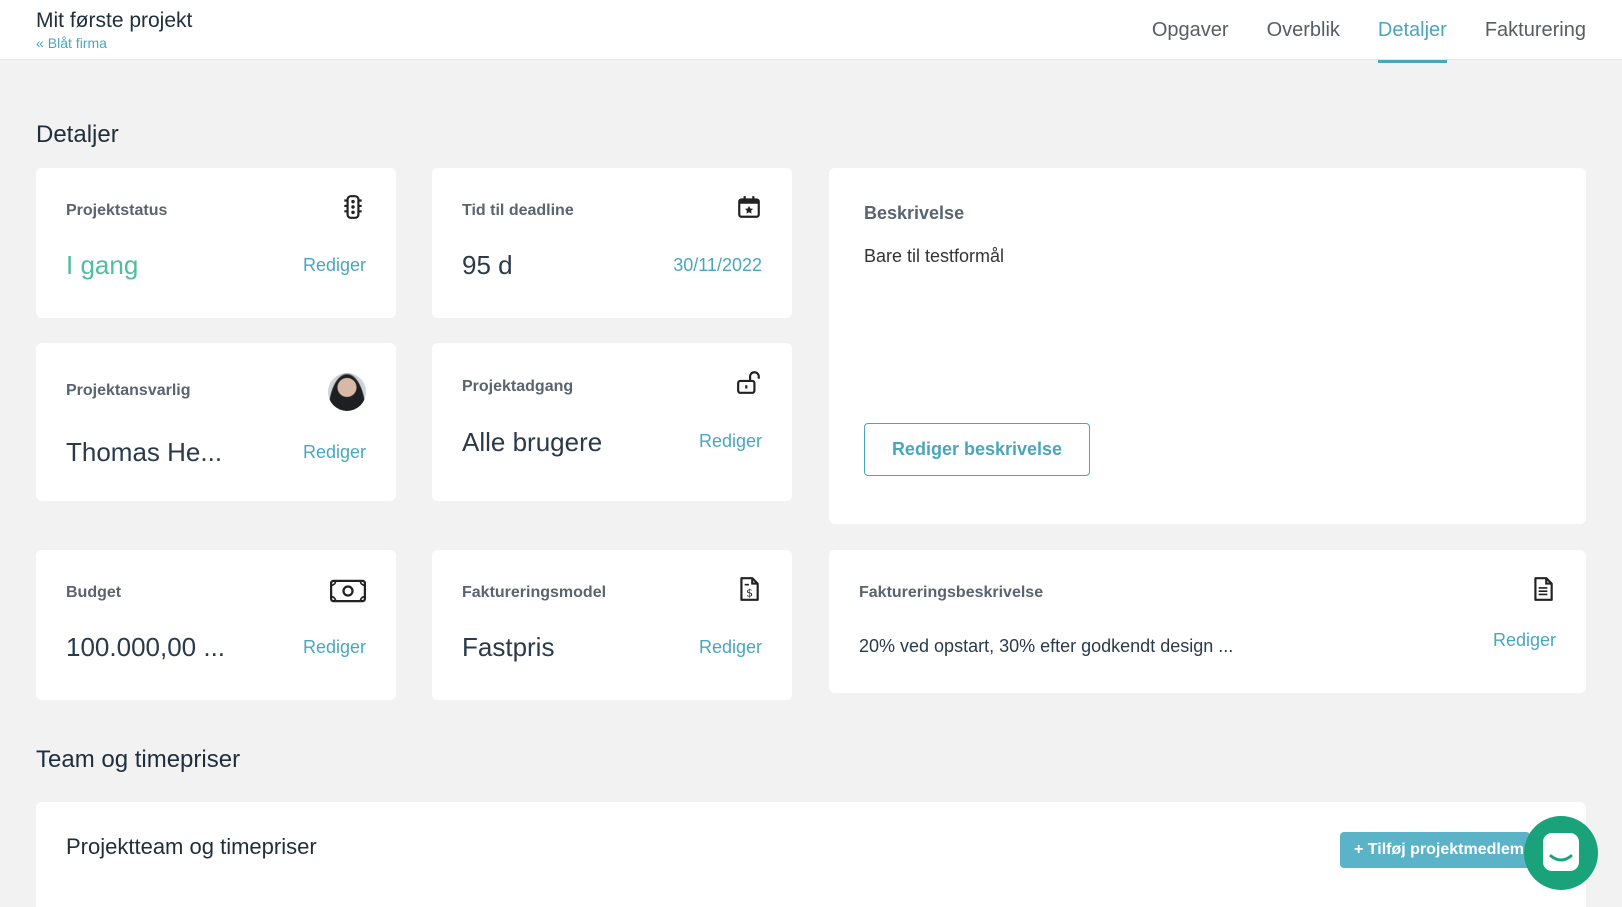 The image size is (1622, 907). I want to click on tab-detaljer: Detaljer, so click(1412, 31).